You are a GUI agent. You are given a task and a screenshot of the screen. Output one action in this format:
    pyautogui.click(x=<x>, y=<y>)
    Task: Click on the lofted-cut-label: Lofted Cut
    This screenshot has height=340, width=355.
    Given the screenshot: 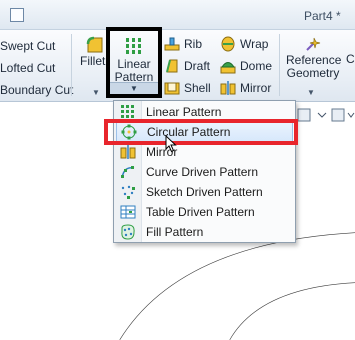 What is the action you would take?
    pyautogui.click(x=28, y=68)
    